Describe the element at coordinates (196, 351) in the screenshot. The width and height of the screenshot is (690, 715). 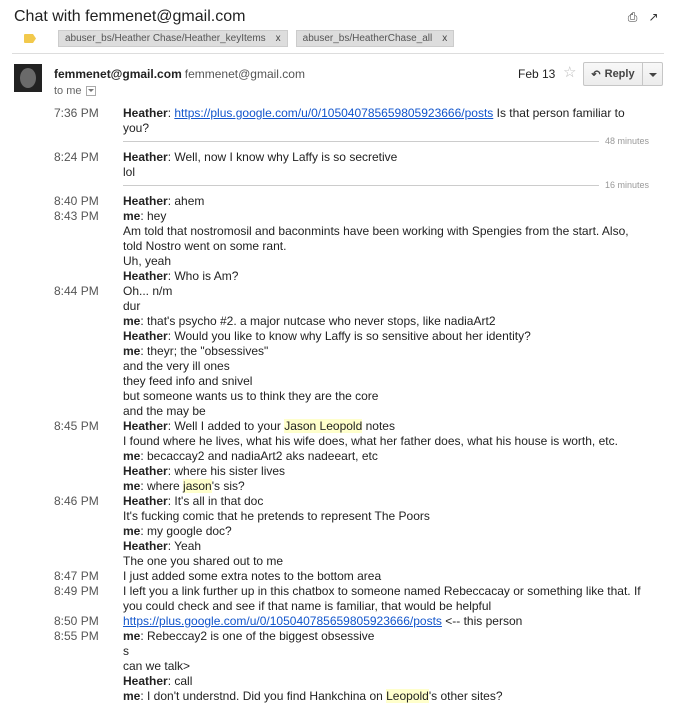
I see `chat-line: me: theyr; the "obsessives"` at that location.